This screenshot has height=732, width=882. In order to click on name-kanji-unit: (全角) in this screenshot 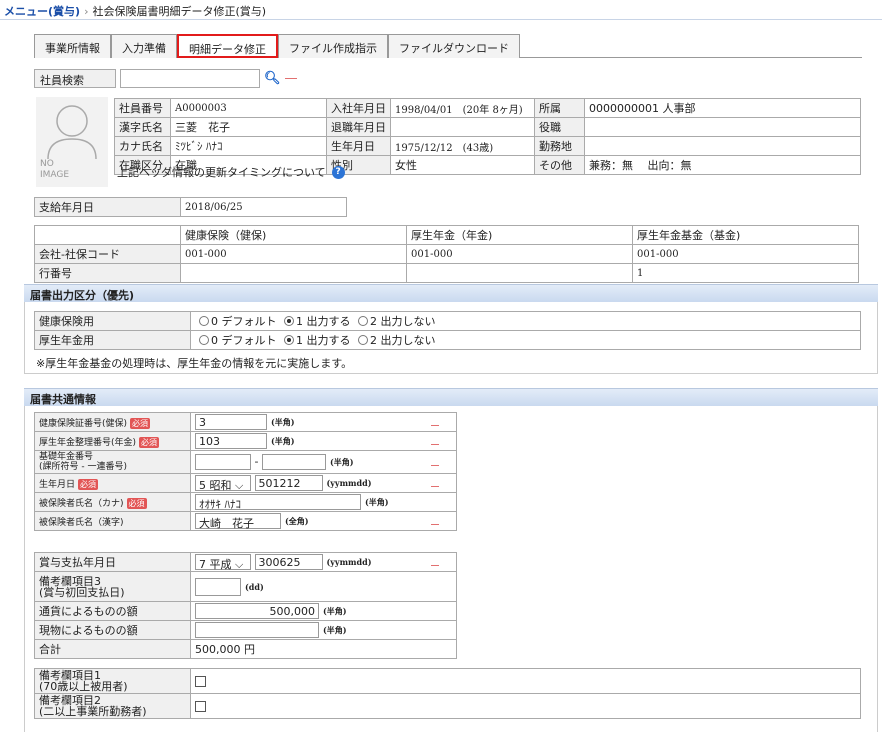, I will do `click(297, 521)`.